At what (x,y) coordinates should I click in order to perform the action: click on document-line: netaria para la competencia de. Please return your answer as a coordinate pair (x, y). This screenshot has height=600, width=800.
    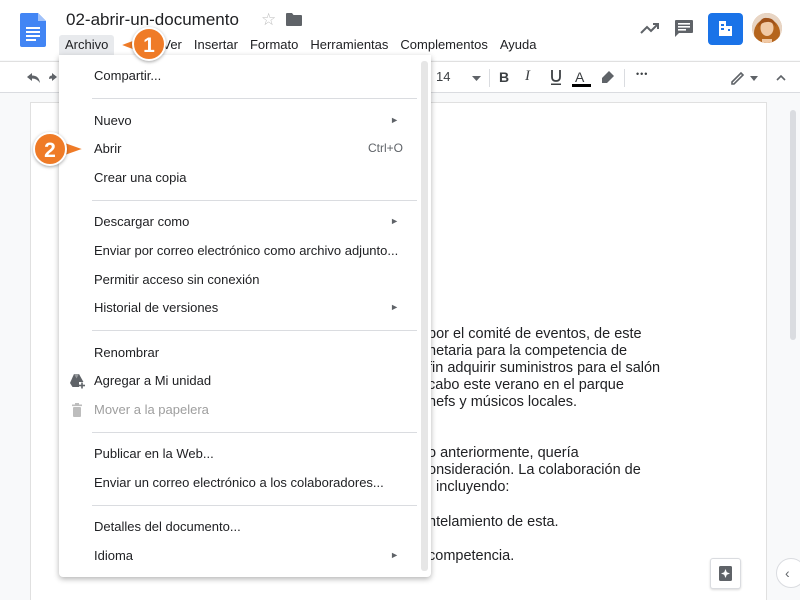
    Looking at the image, I should click on (528, 351).